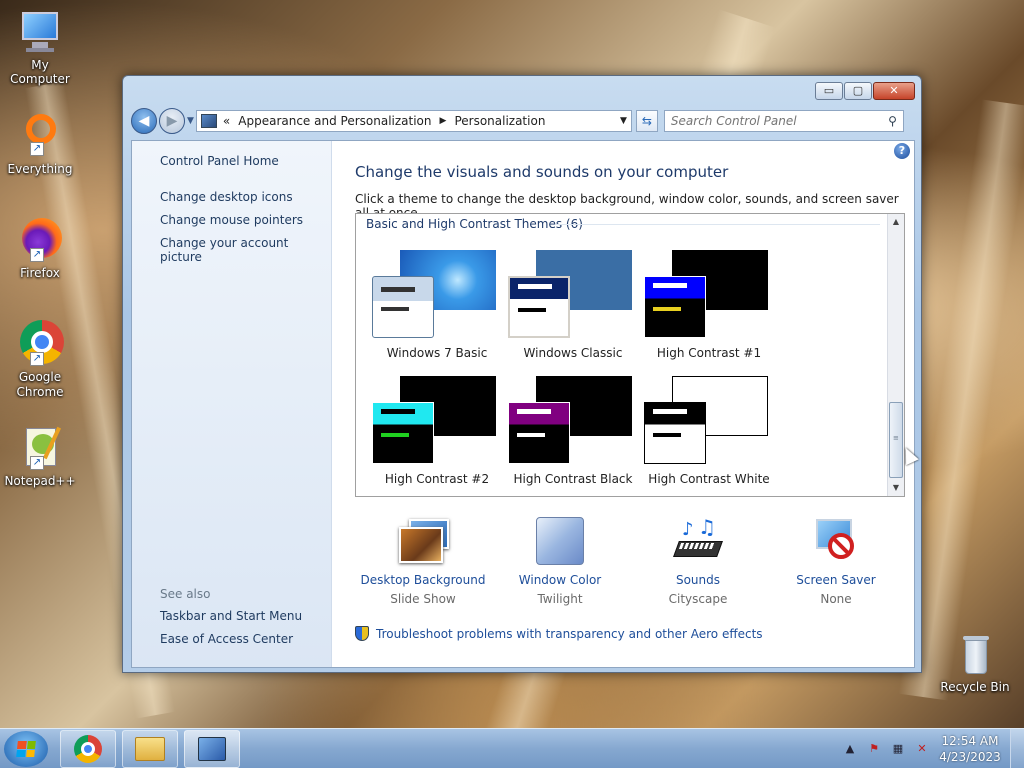 Image resolution: width=1024 pixels, height=768 pixels. What do you see at coordinates (922, 749) in the screenshot?
I see `volume-muted-icon: ✕` at bounding box center [922, 749].